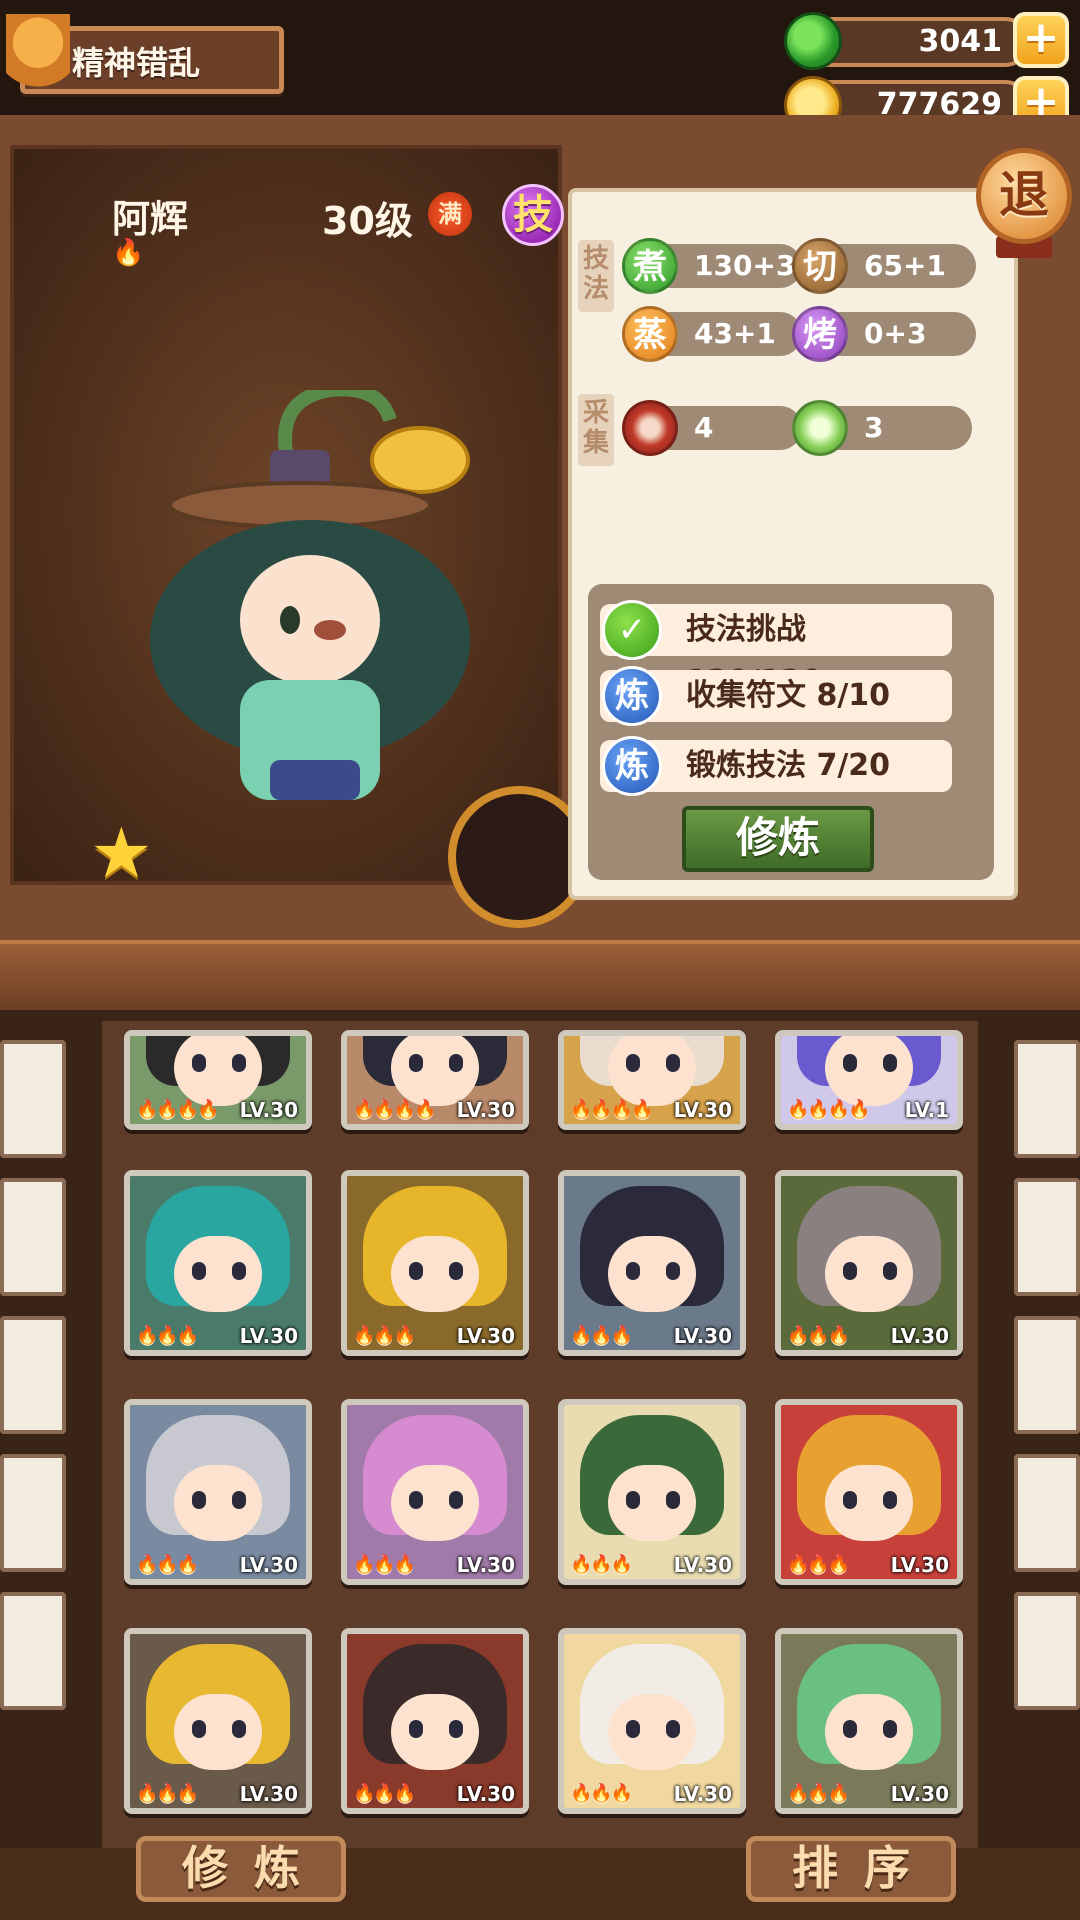 Image resolution: width=1080 pixels, height=1920 pixels. I want to click on quit-button: 退, so click(1024, 196).